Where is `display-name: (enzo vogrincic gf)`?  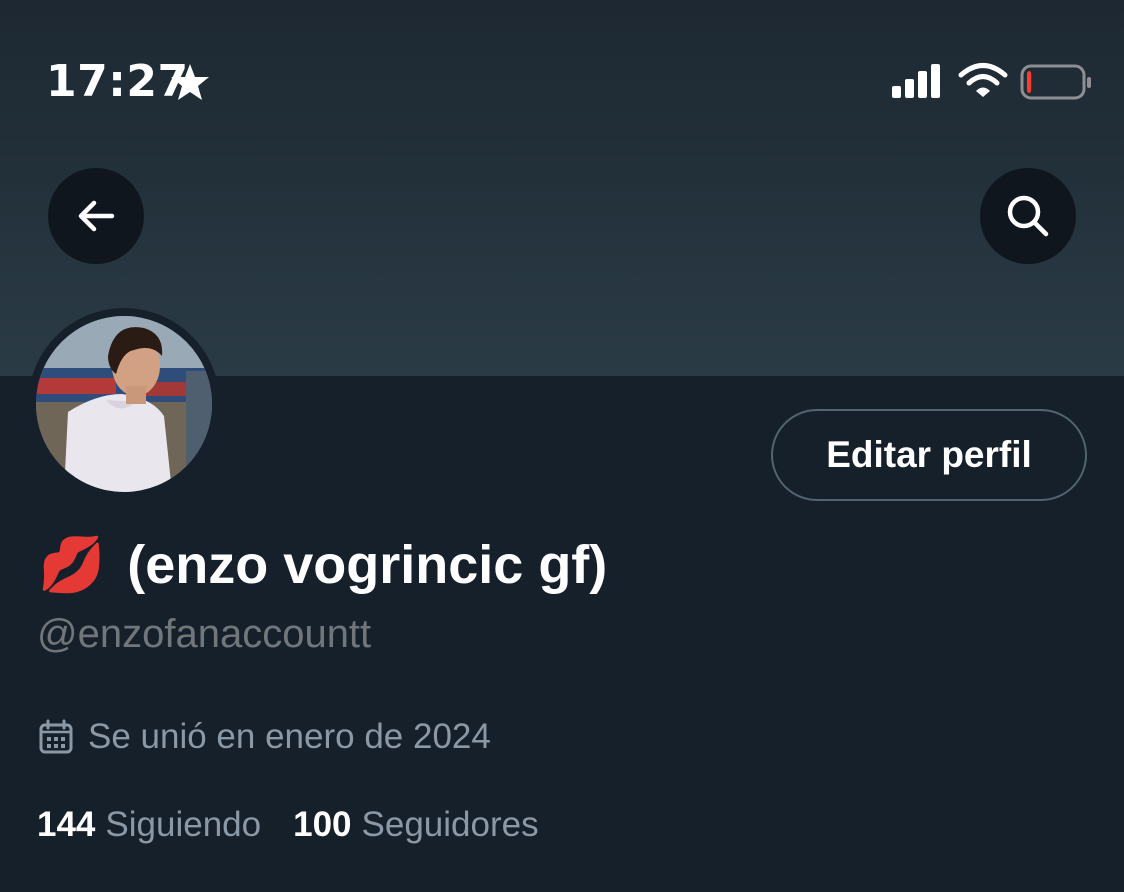
display-name: (enzo vogrincic gf) is located at coordinates (367, 565).